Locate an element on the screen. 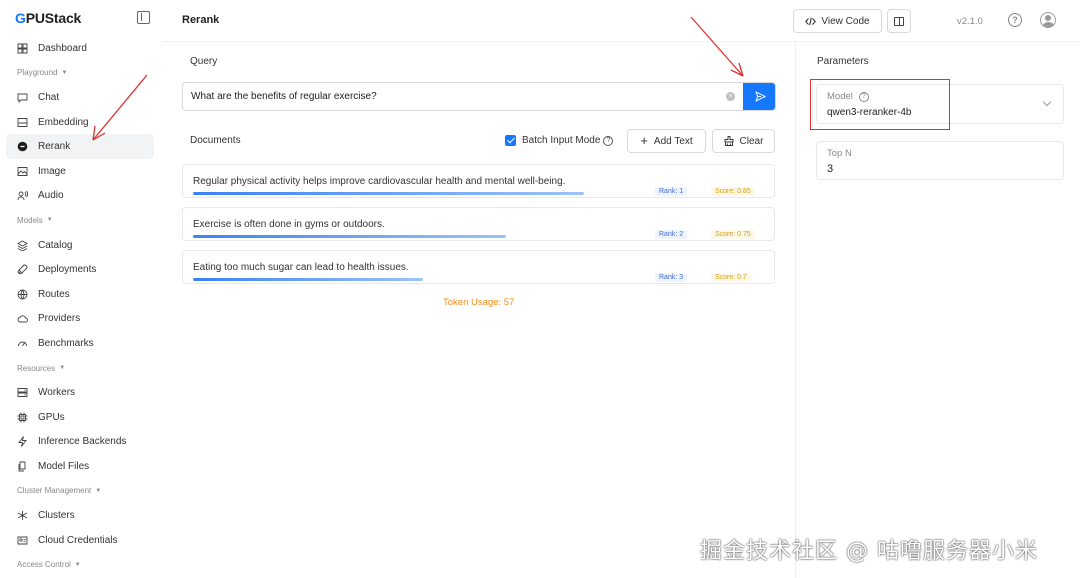  sidebar-item-clusters: Clusters is located at coordinates (80, 515).